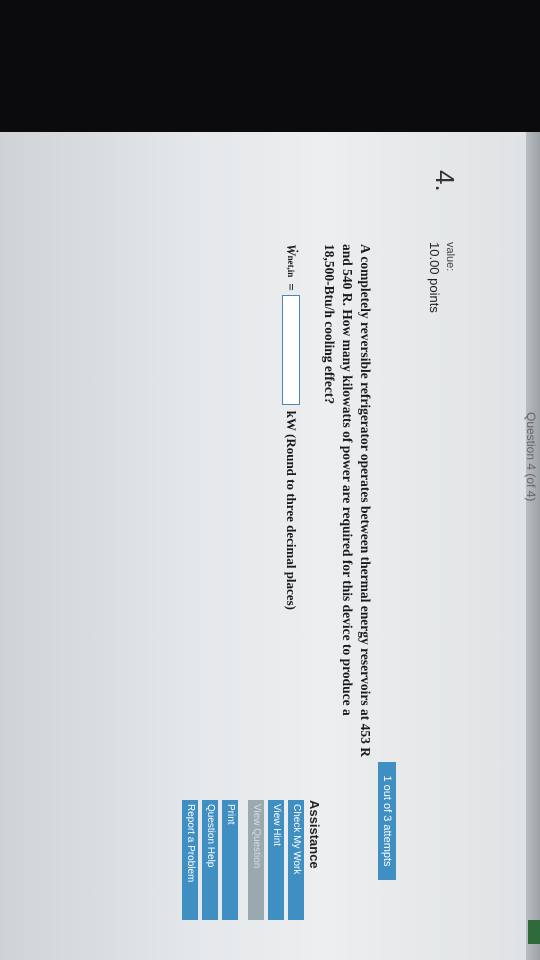 The width and height of the screenshot is (540, 960). Describe the element at coordinates (291, 510) in the screenshot. I see `answer-unit: kW (Round to three decimal places)` at that location.